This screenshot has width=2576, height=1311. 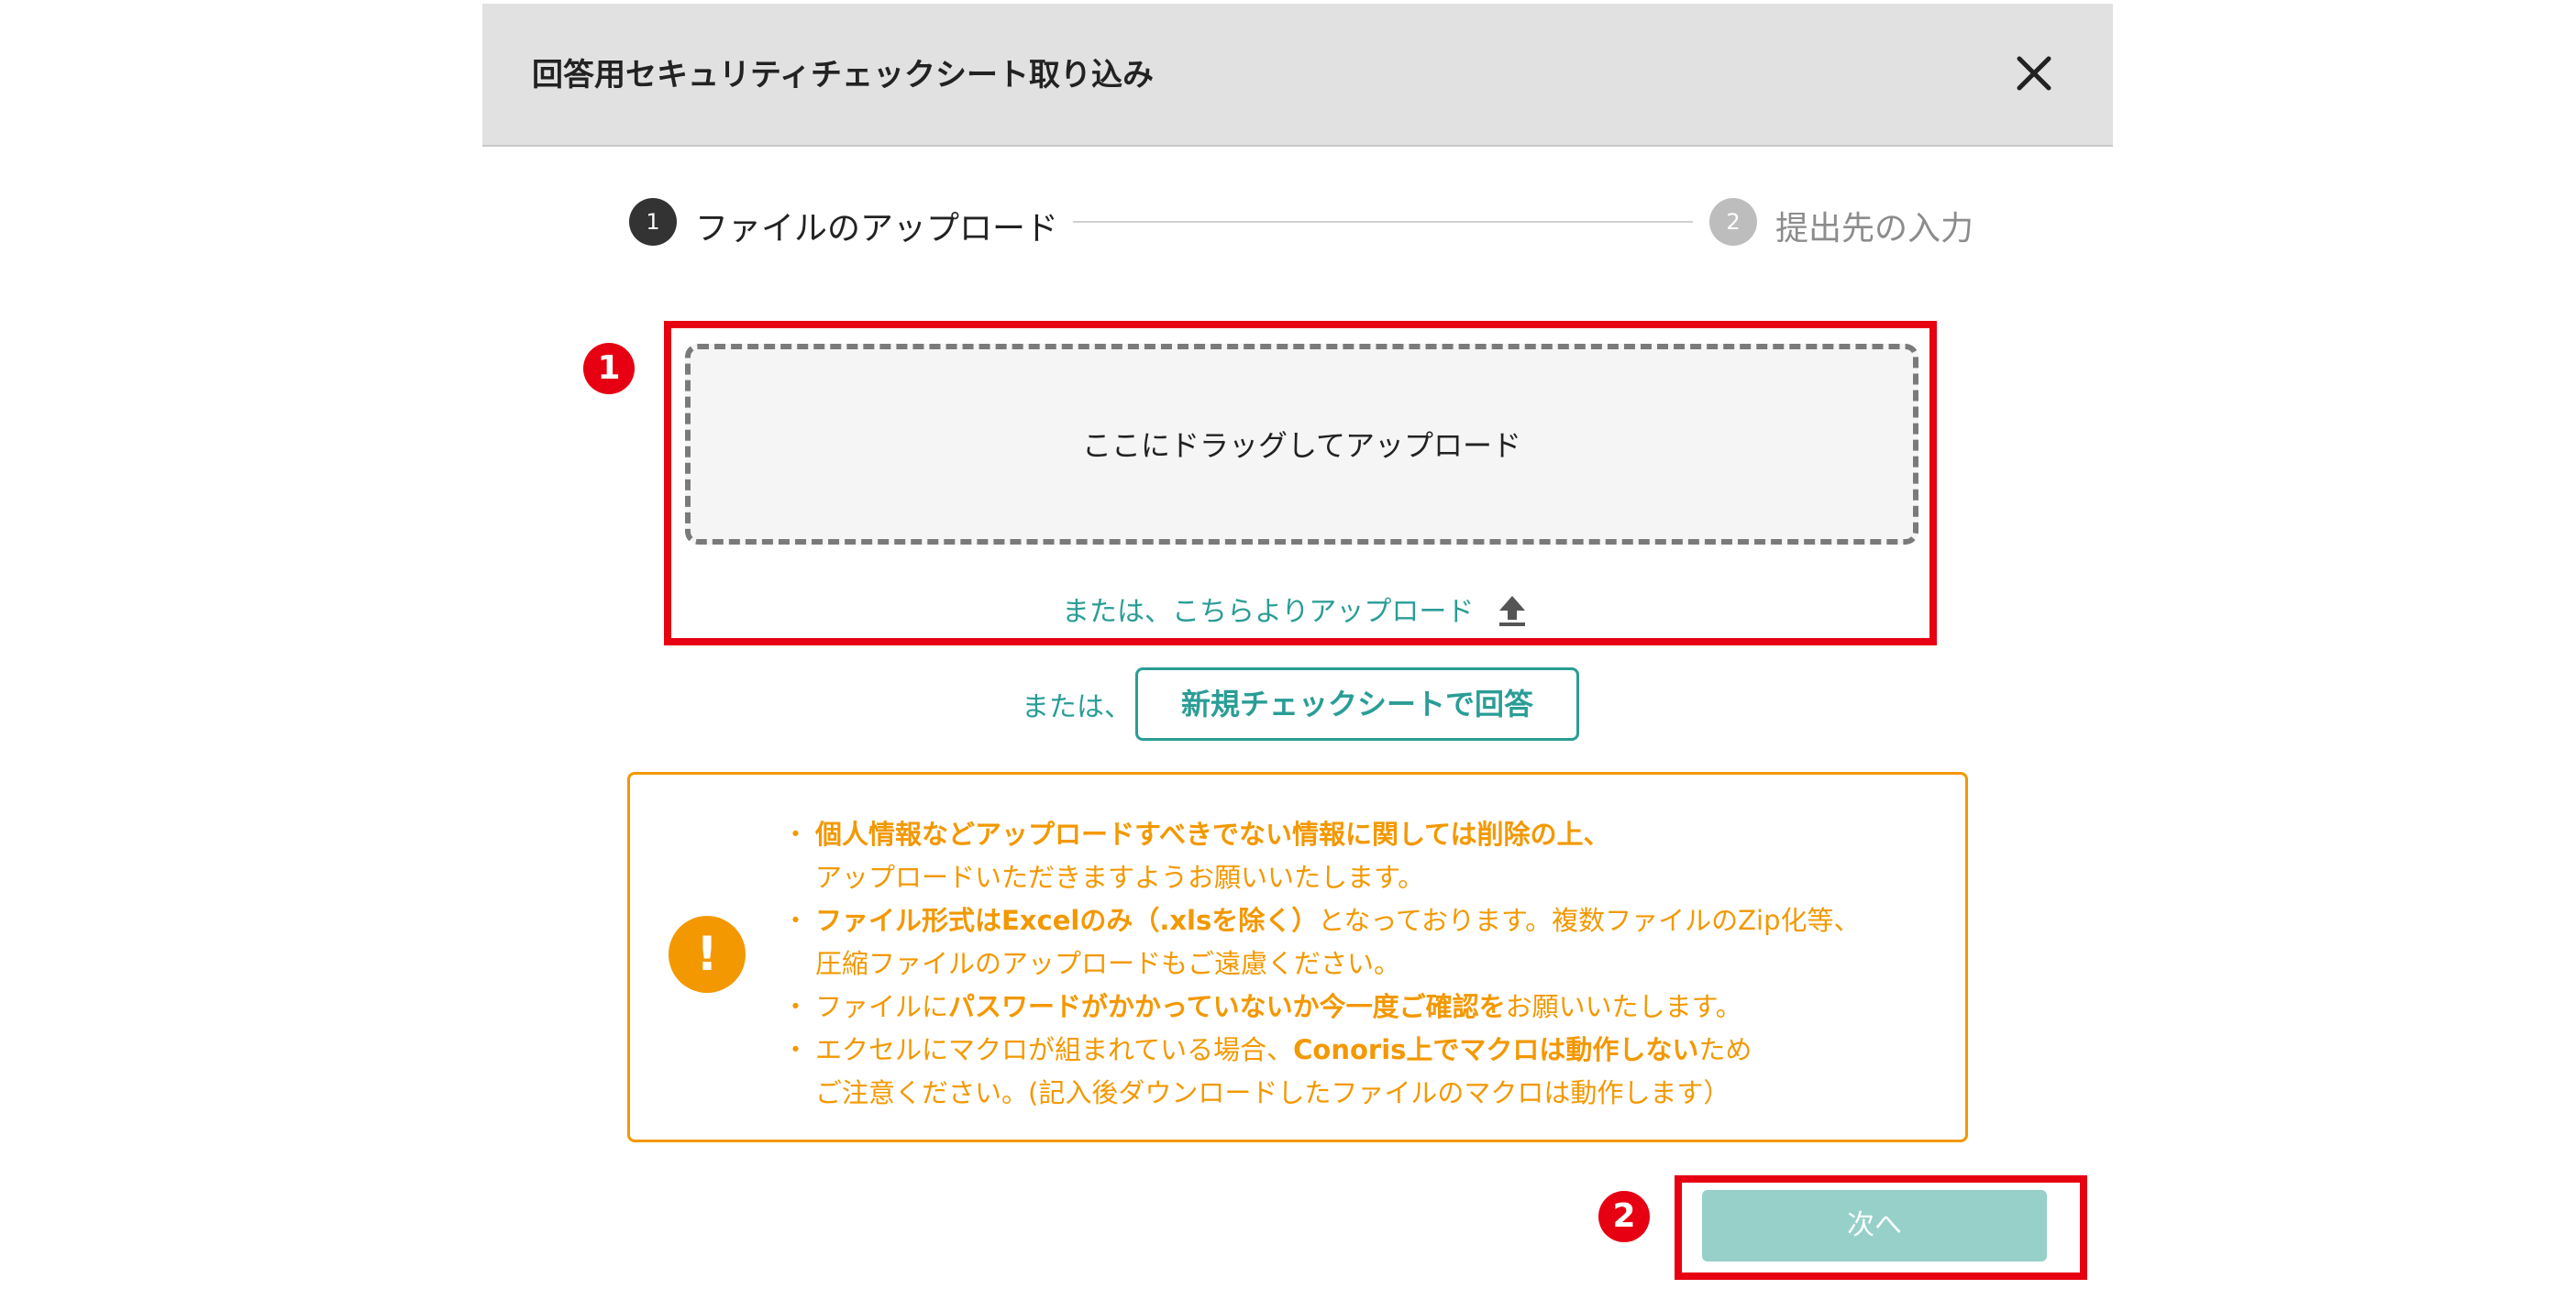 What do you see at coordinates (882, 1006) in the screenshot?
I see `notice-text: ファイルに` at bounding box center [882, 1006].